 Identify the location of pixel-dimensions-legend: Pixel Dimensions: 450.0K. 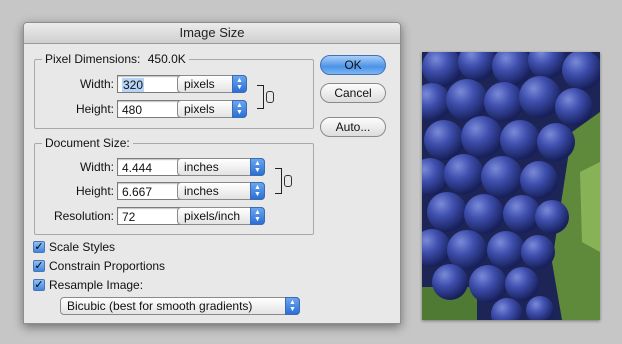
(115, 59).